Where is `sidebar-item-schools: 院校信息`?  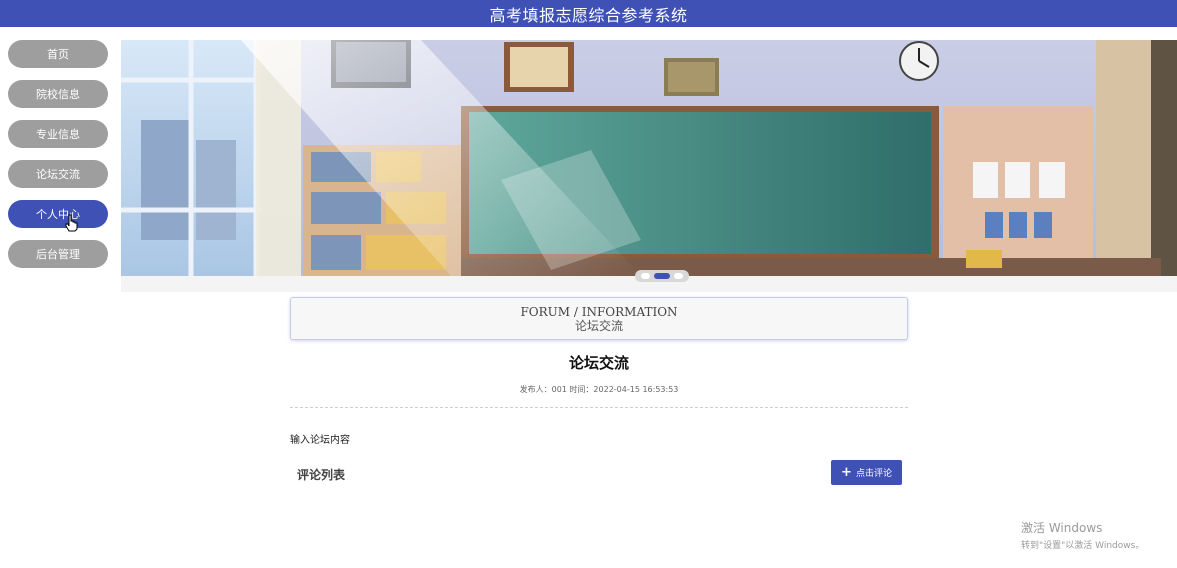 sidebar-item-schools: 院校信息 is located at coordinates (58, 94).